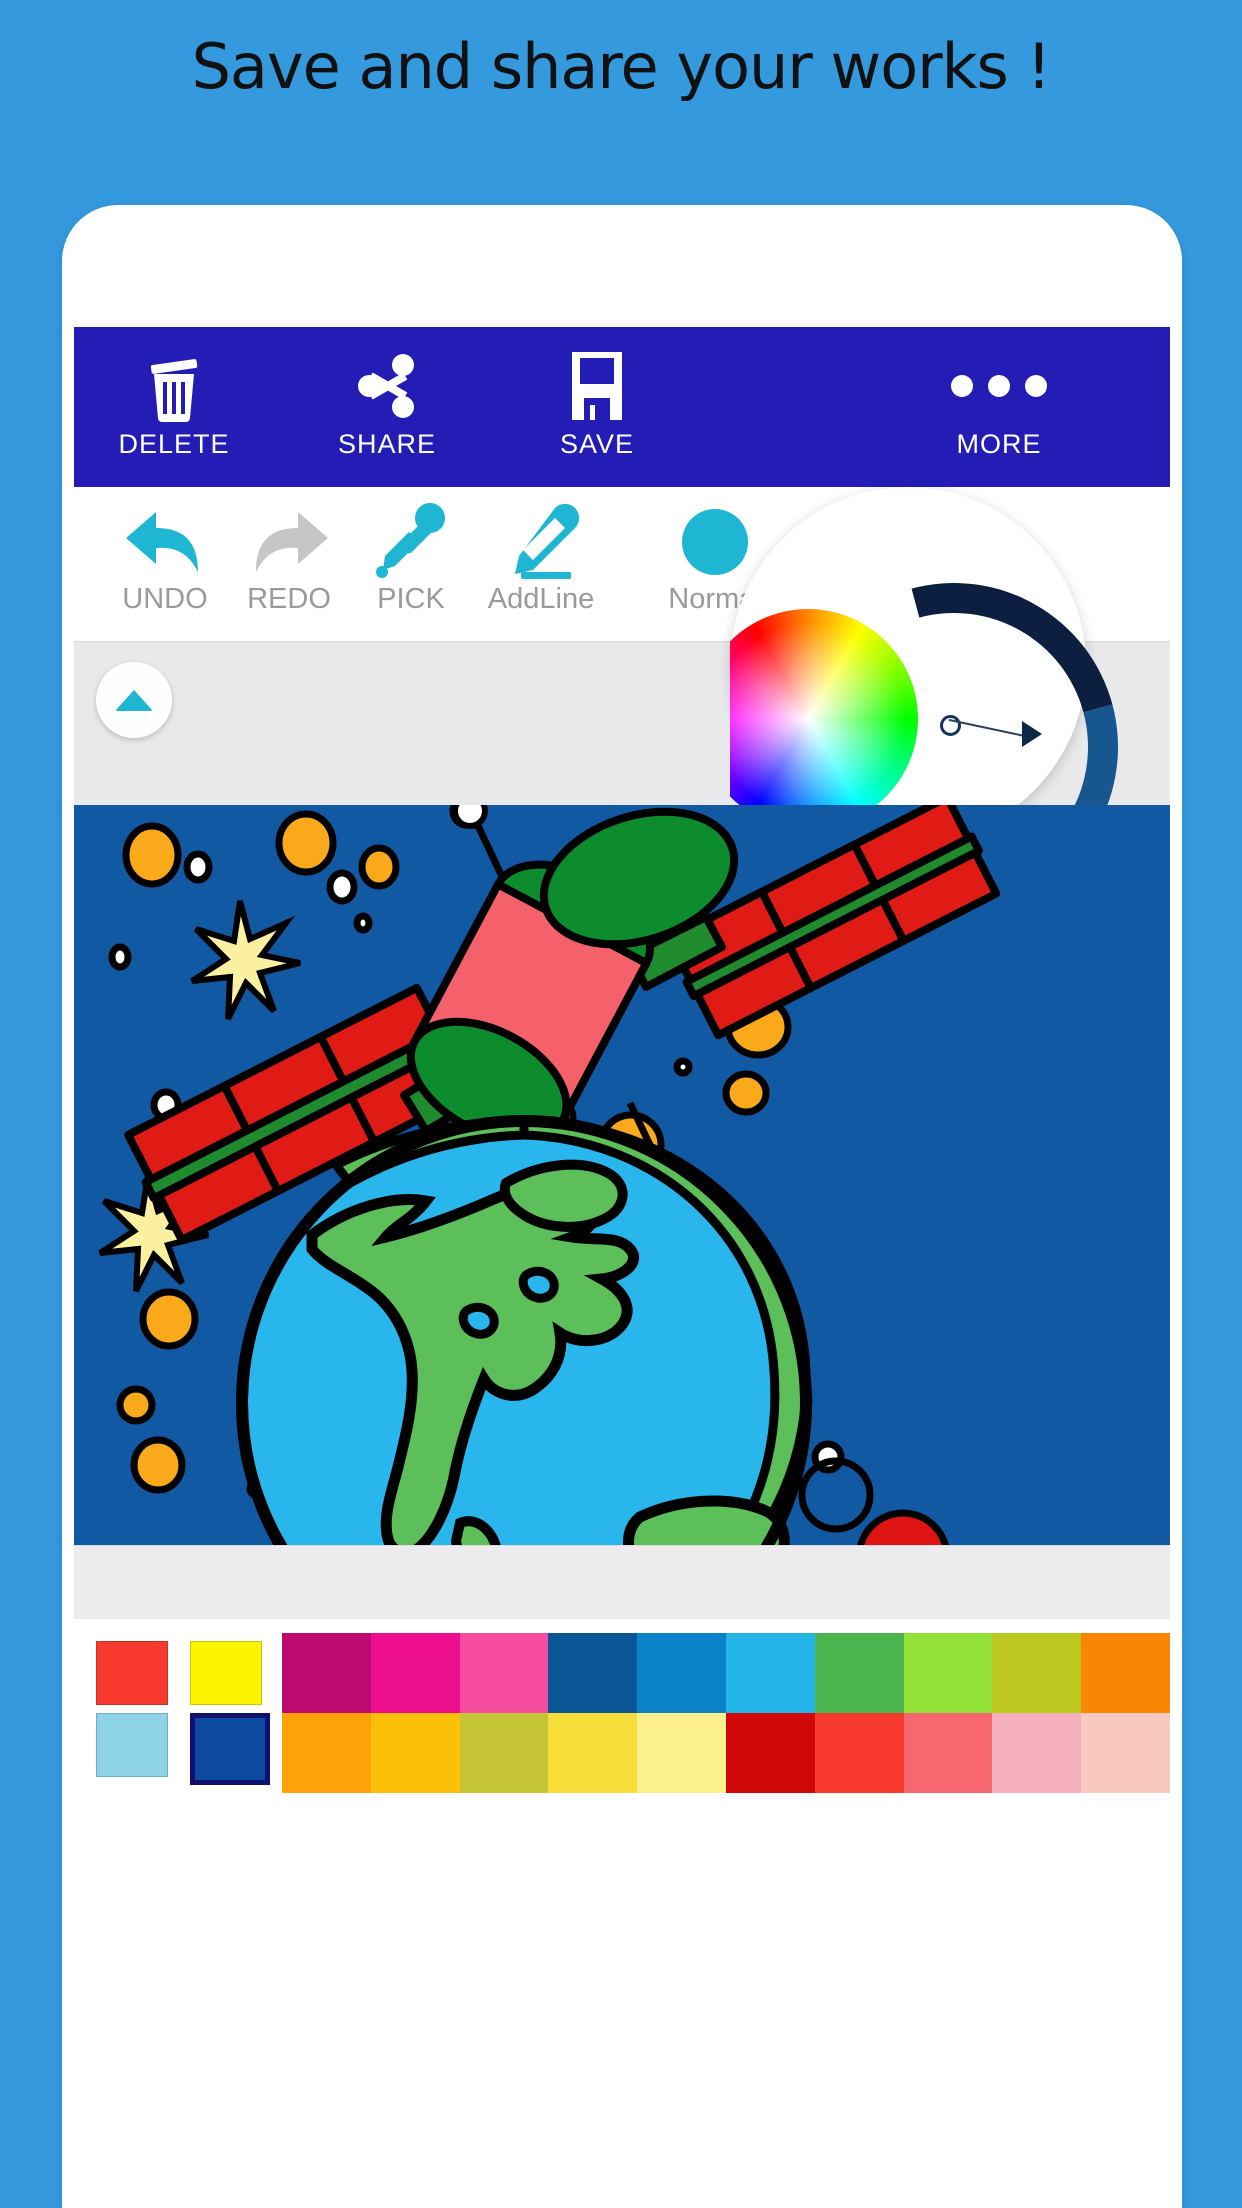  I want to click on more-button: MORE, so click(999, 403).